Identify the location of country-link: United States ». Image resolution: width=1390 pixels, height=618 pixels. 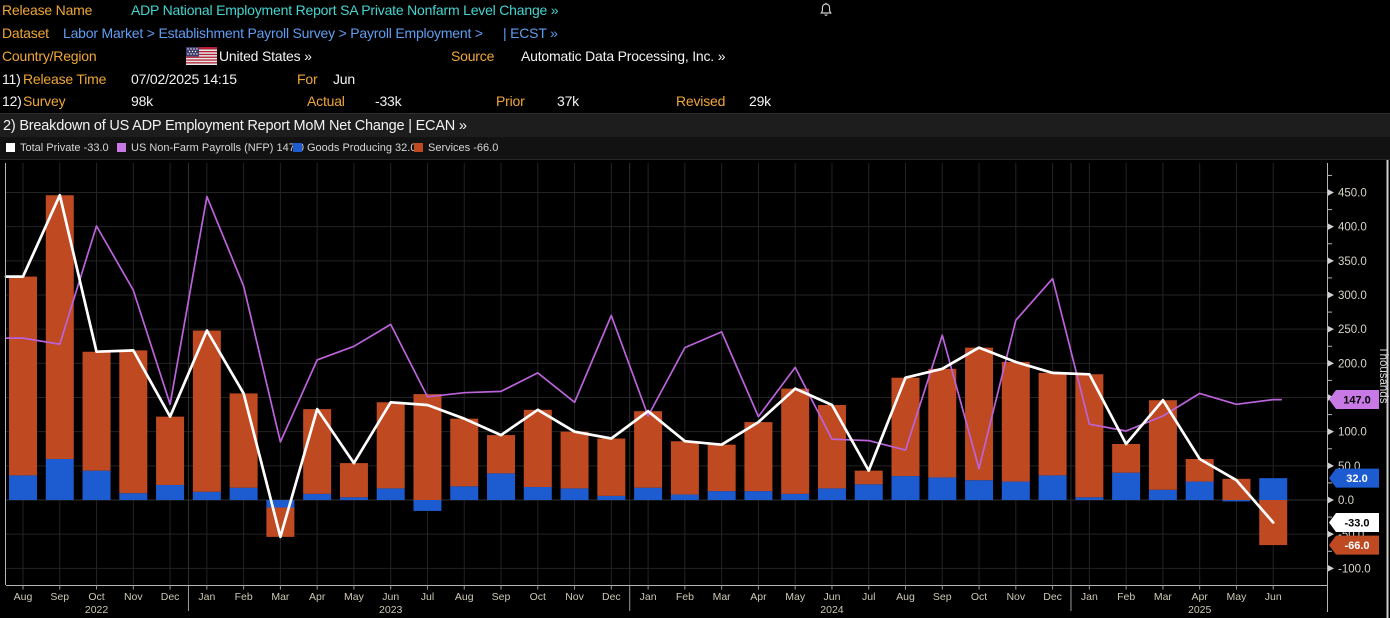
(265, 56).